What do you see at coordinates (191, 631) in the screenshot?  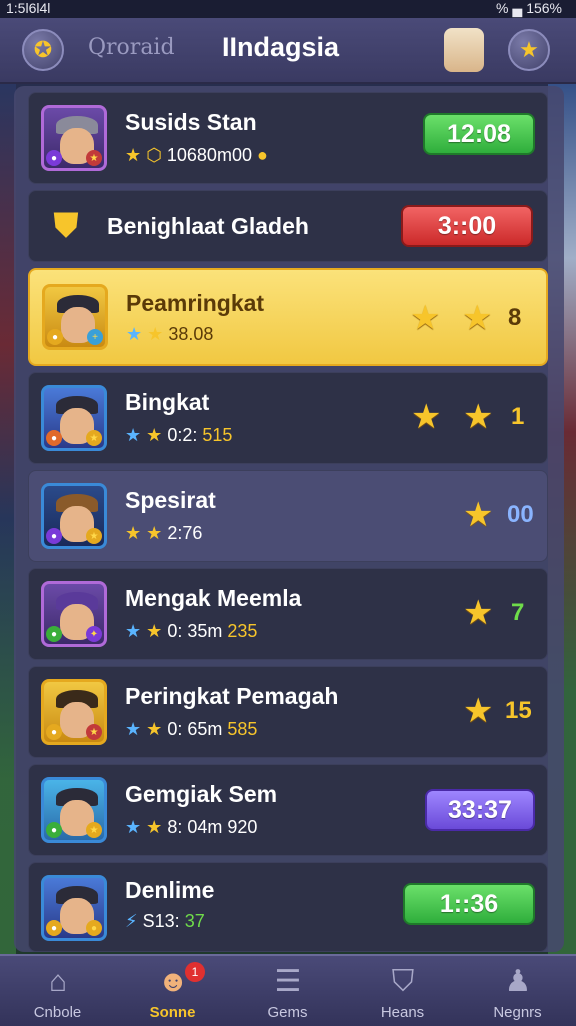 I see `player-stats: ★ ★ 0: 35m 235` at bounding box center [191, 631].